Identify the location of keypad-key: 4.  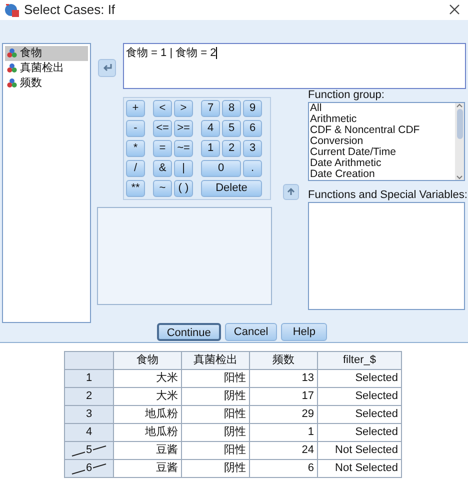
(210, 128).